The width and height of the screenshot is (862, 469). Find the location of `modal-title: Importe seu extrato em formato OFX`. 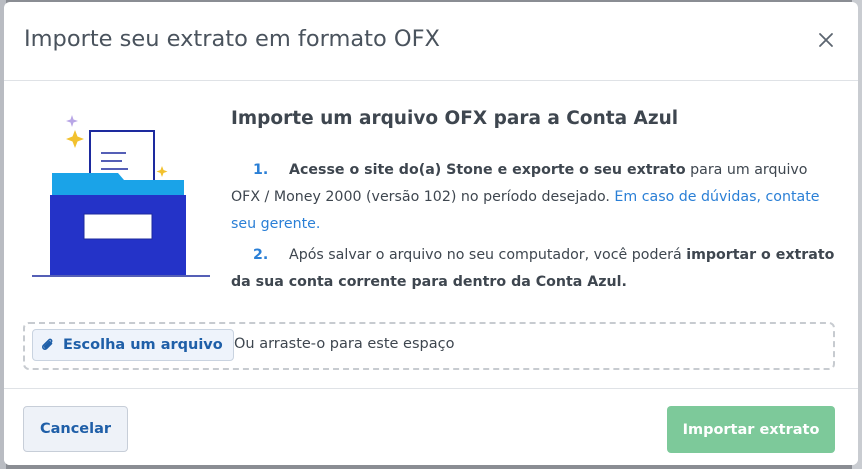

modal-title: Importe seu extrato em formato OFX is located at coordinates (232, 39).